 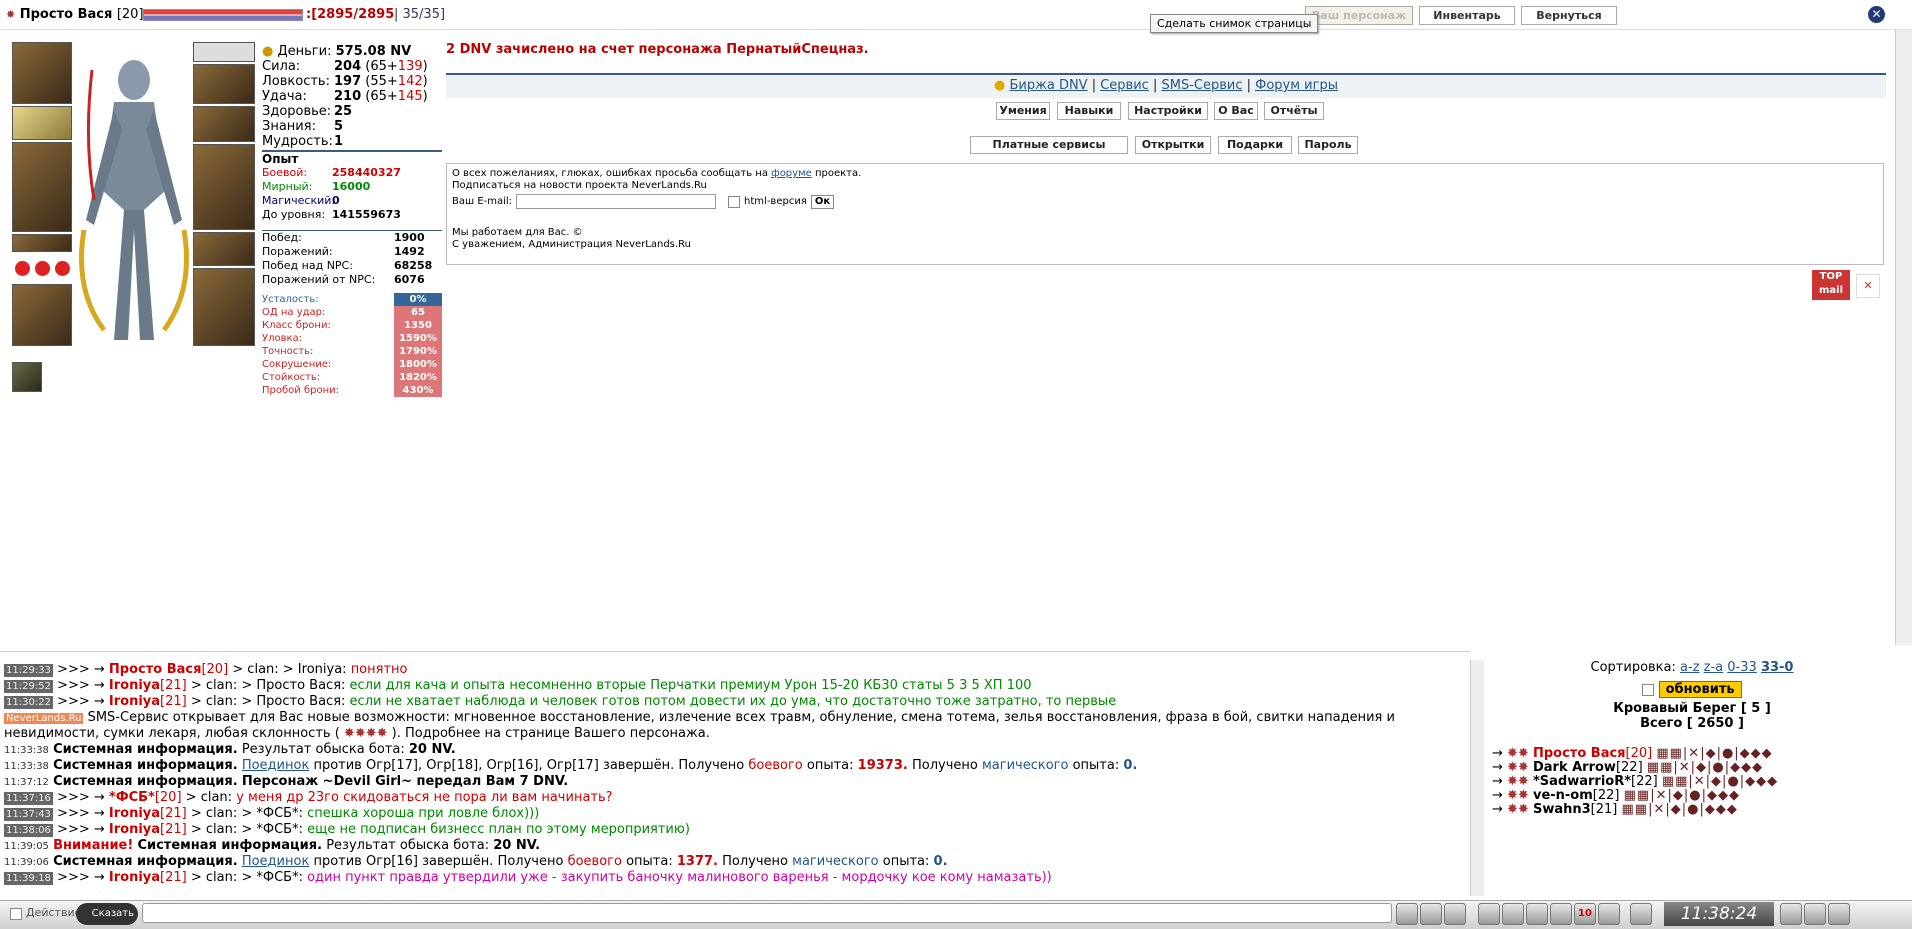 I want to click on record-label: Поражений:, so click(x=297, y=251).